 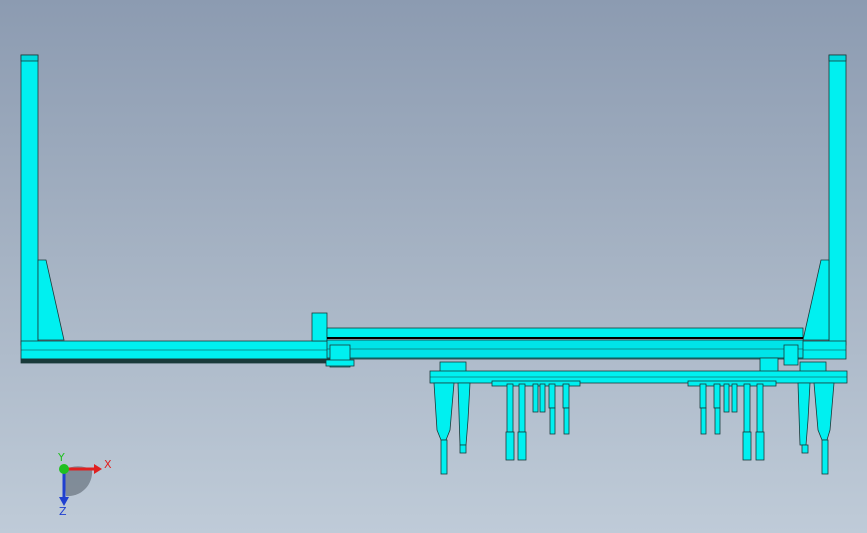 I want to click on pin-l5-tip, so click(x=552, y=421).